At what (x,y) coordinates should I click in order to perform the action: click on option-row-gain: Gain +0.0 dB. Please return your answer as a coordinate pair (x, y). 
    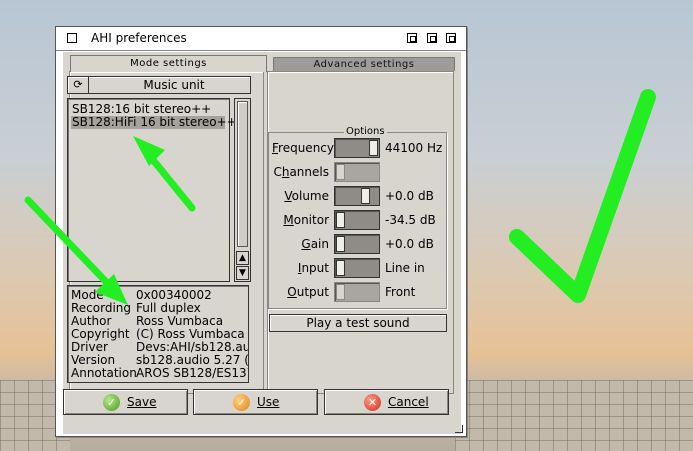
    Looking at the image, I should click on (360, 244).